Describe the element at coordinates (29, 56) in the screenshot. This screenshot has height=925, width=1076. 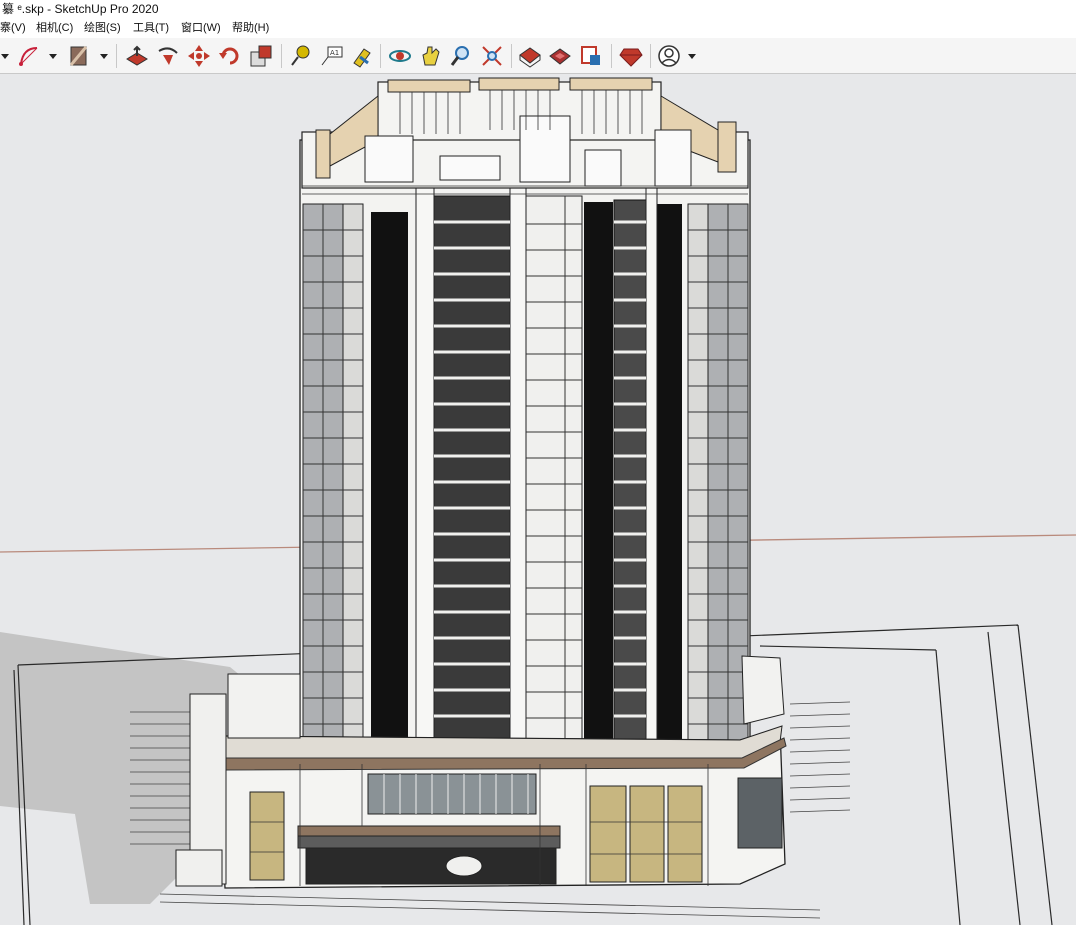
I see `arc-icon` at that location.